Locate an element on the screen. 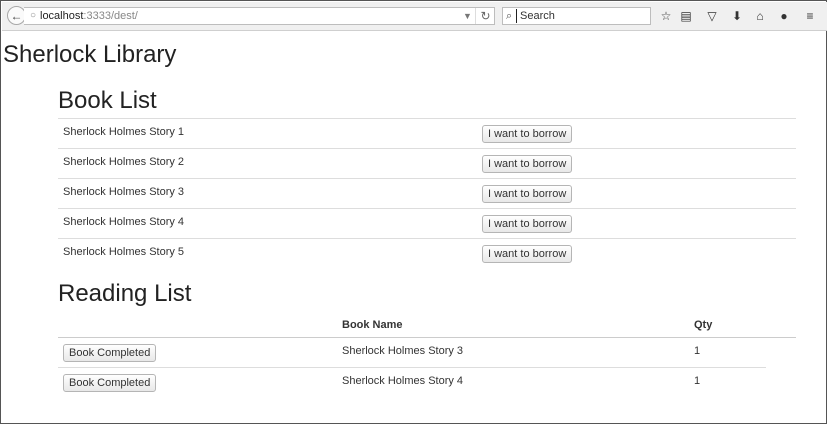 This screenshot has width=827, height=424. search-bar: ⌕ is located at coordinates (576, 16).